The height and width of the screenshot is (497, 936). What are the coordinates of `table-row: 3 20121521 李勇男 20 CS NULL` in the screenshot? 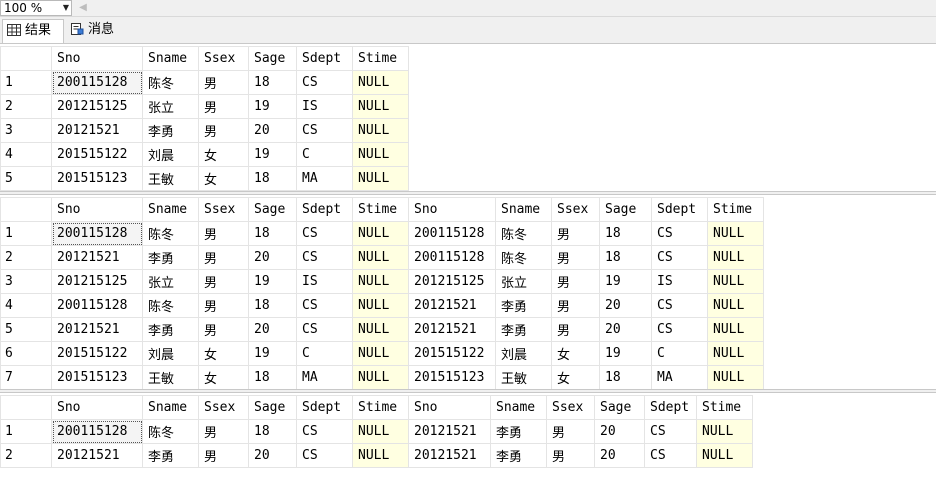 It's located at (204, 130).